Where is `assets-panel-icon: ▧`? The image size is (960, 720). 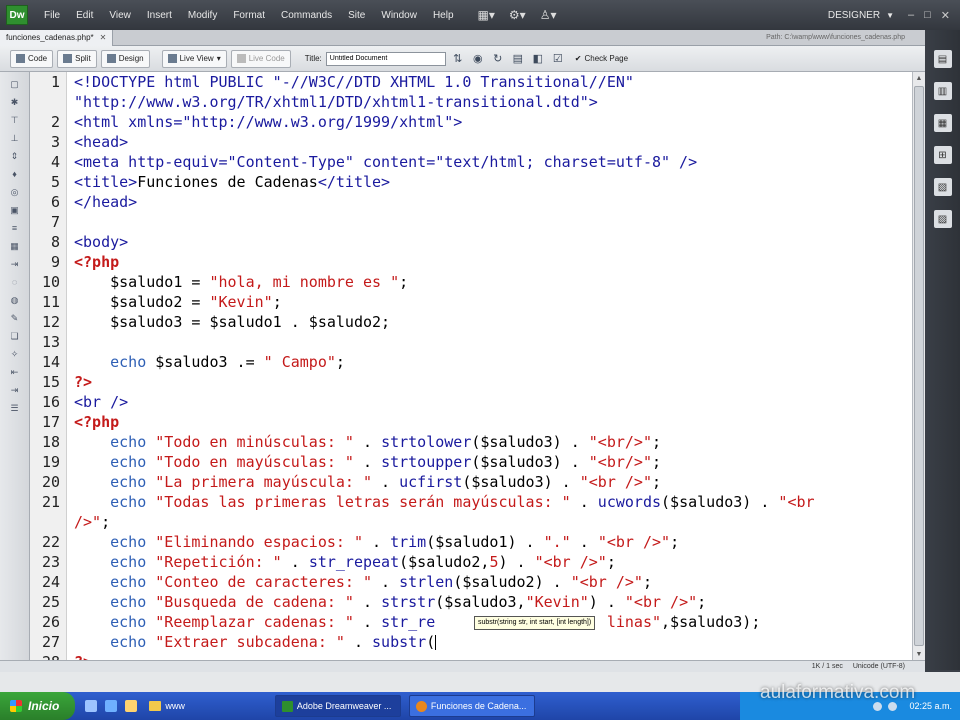
assets-panel-icon: ▧ is located at coordinates (942, 187).